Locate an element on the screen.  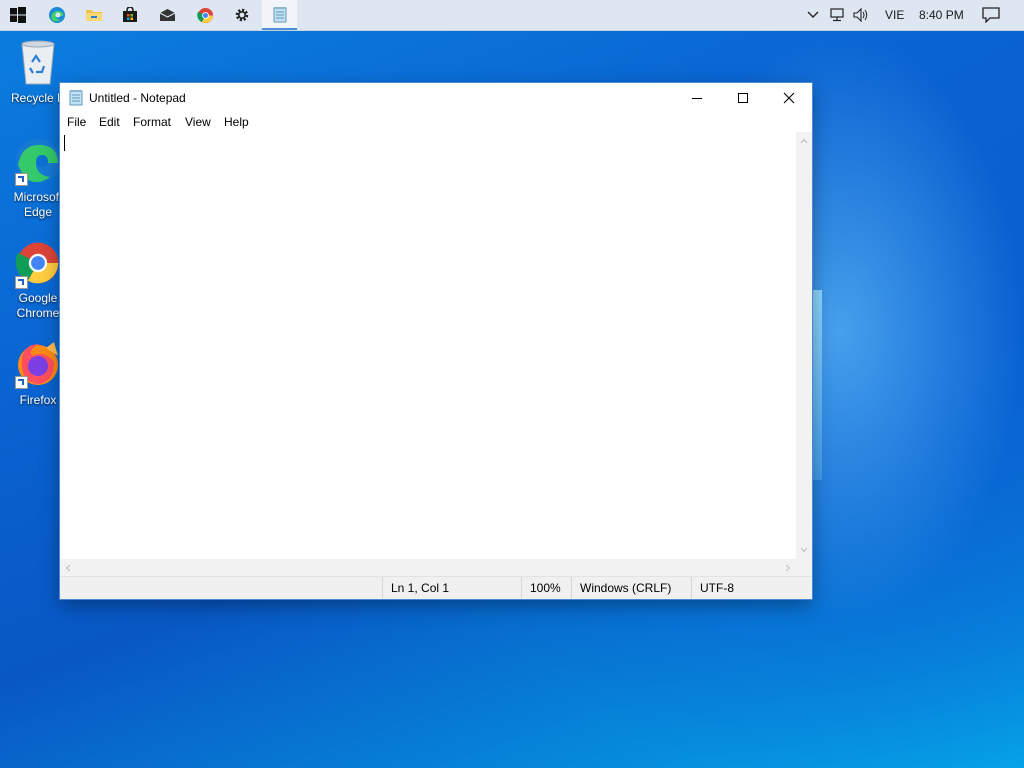
status-cursor-position: Ln 1, Col 1 is located at coordinates (452, 588).